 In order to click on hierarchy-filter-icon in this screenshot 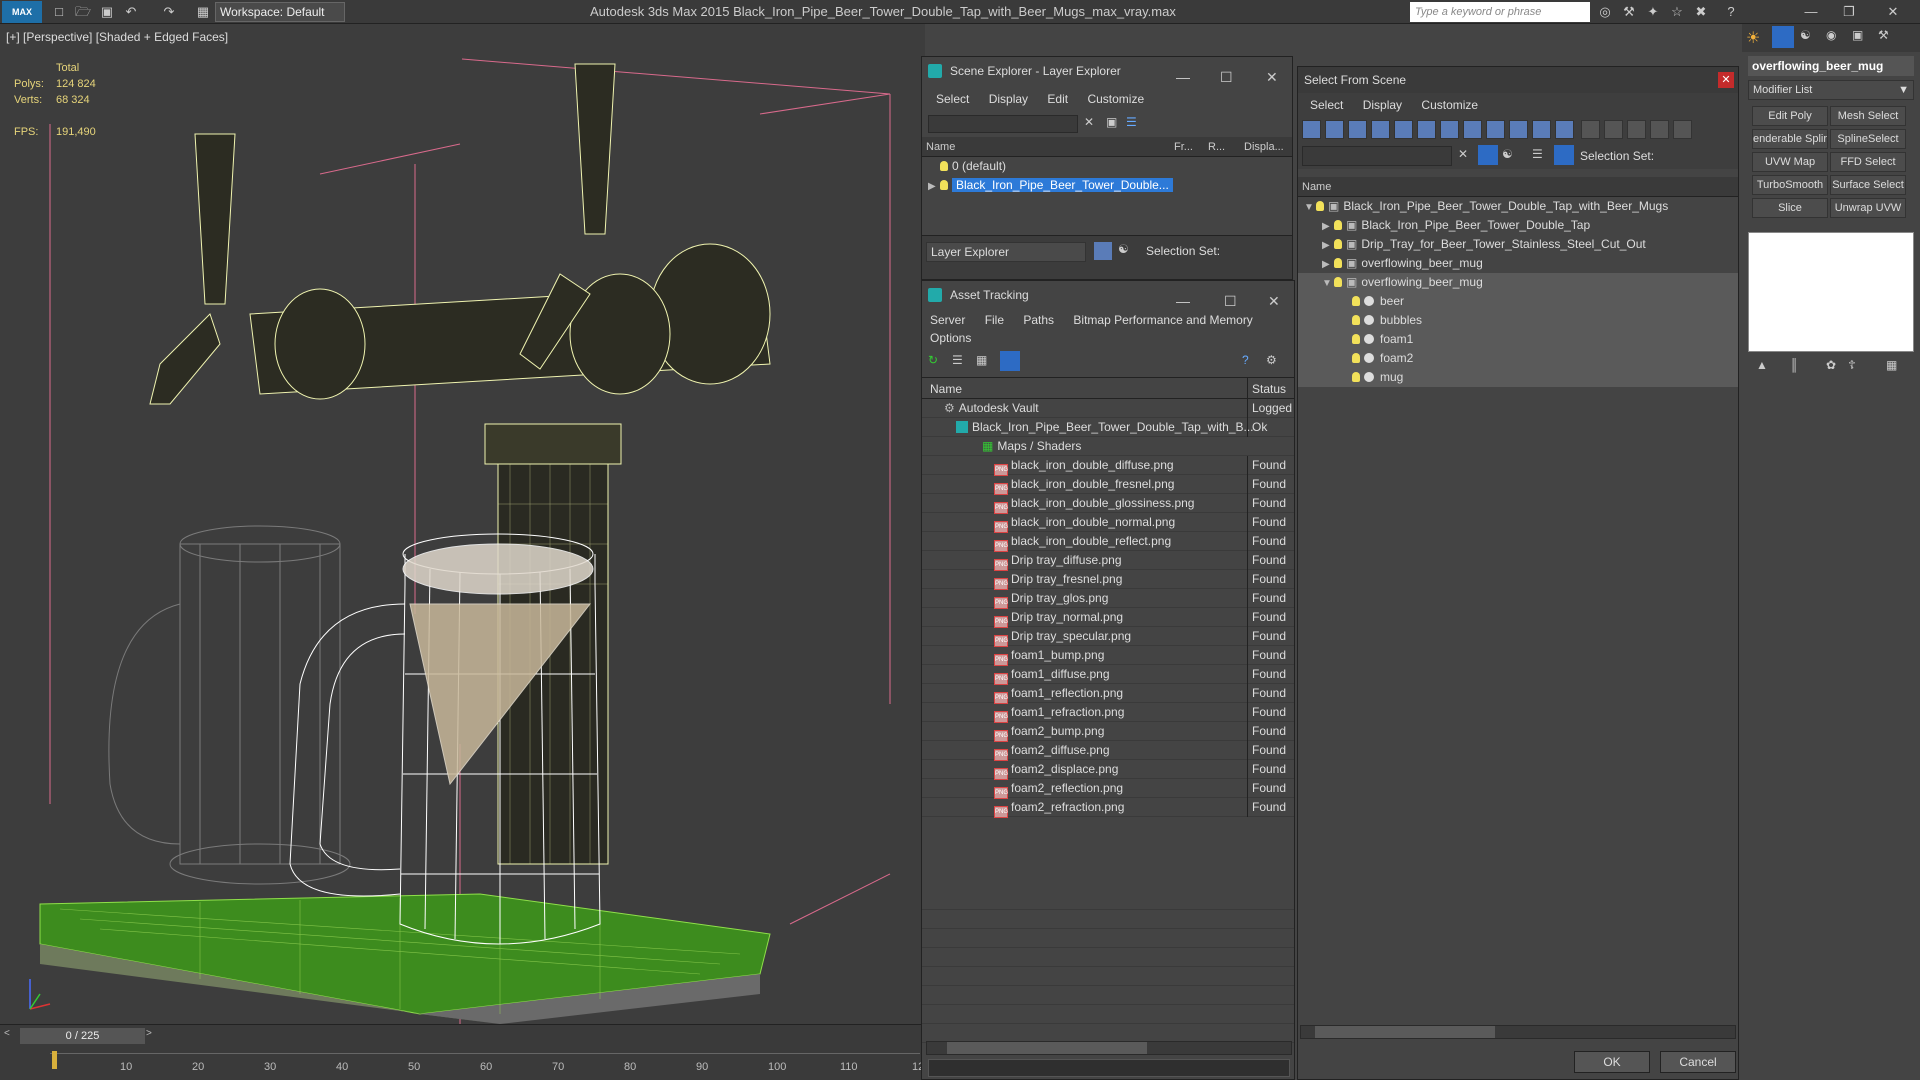, I will do `click(1683, 129)`.